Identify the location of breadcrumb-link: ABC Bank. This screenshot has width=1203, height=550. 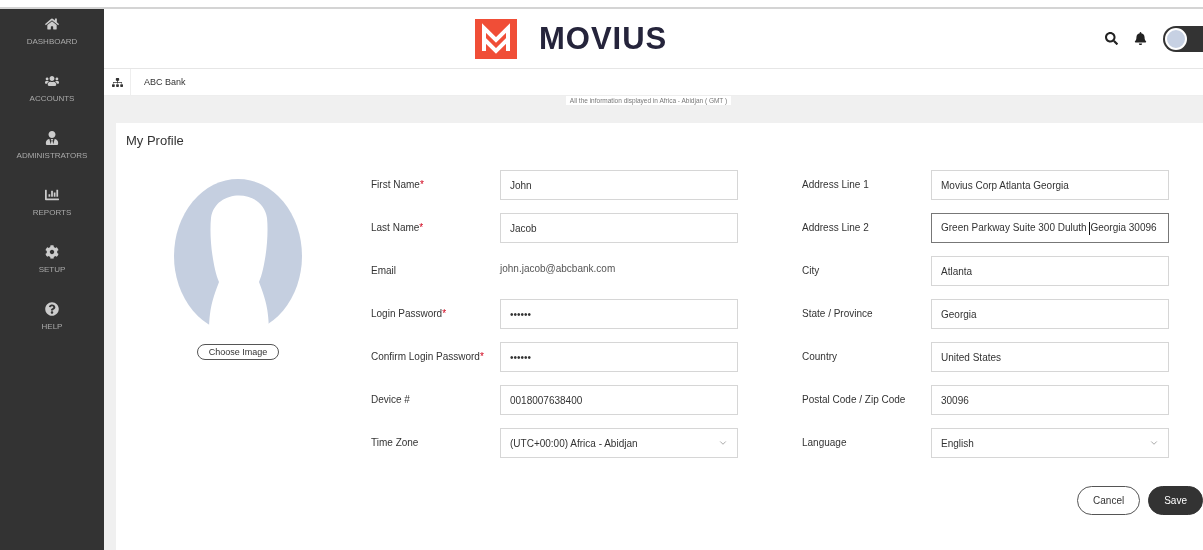
(165, 82).